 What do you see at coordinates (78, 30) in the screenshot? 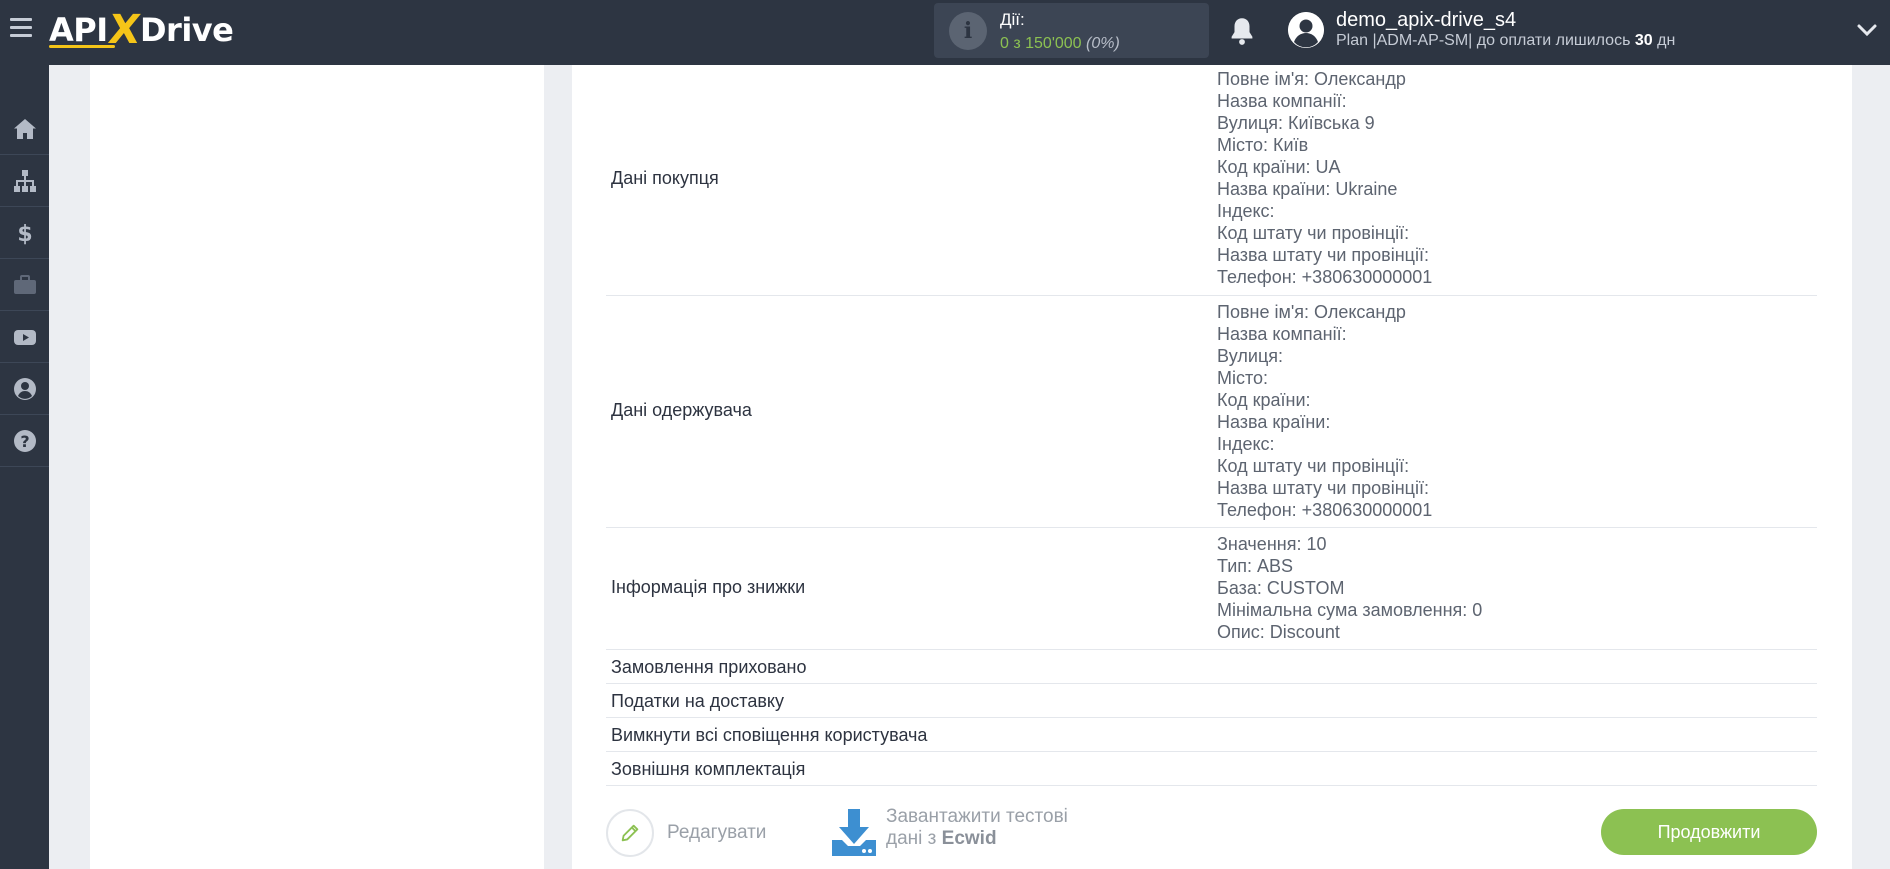
I see `logo-api-text: API` at bounding box center [78, 30].